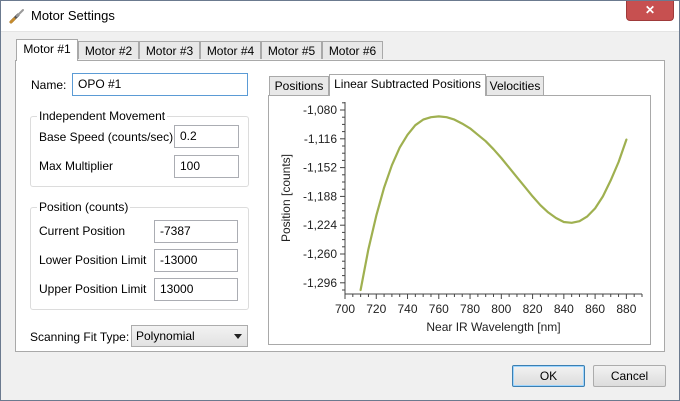  What do you see at coordinates (160, 84) in the screenshot?
I see `name-field: OPO #1` at bounding box center [160, 84].